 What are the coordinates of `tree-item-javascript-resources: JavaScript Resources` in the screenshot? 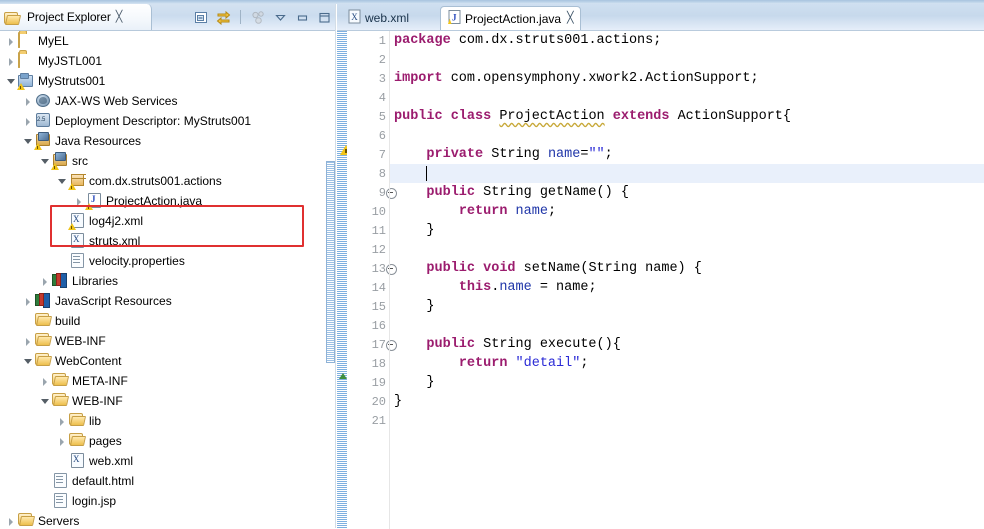 It's located at (160, 301).